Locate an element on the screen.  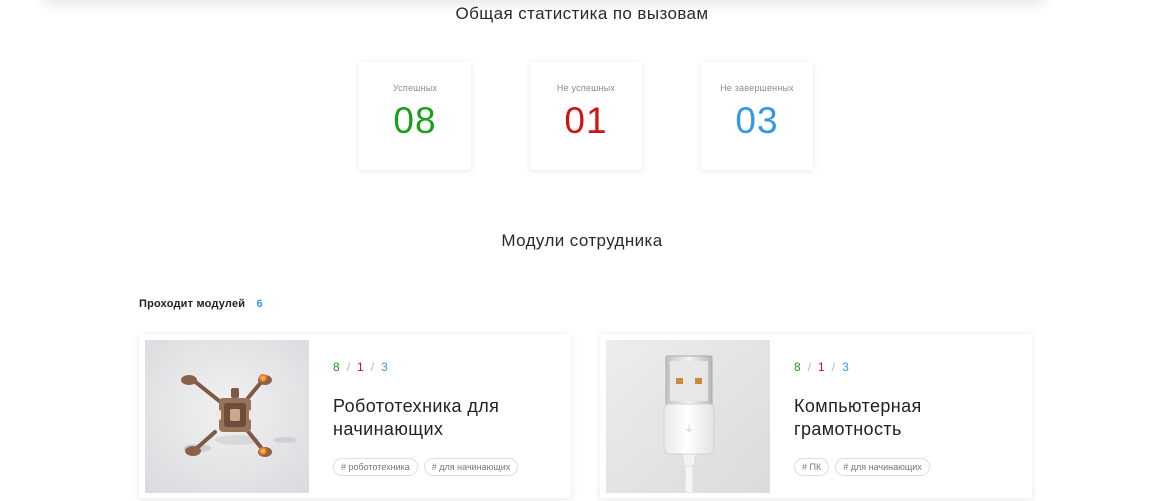
stat-value-success: 08 is located at coordinates (415, 120).